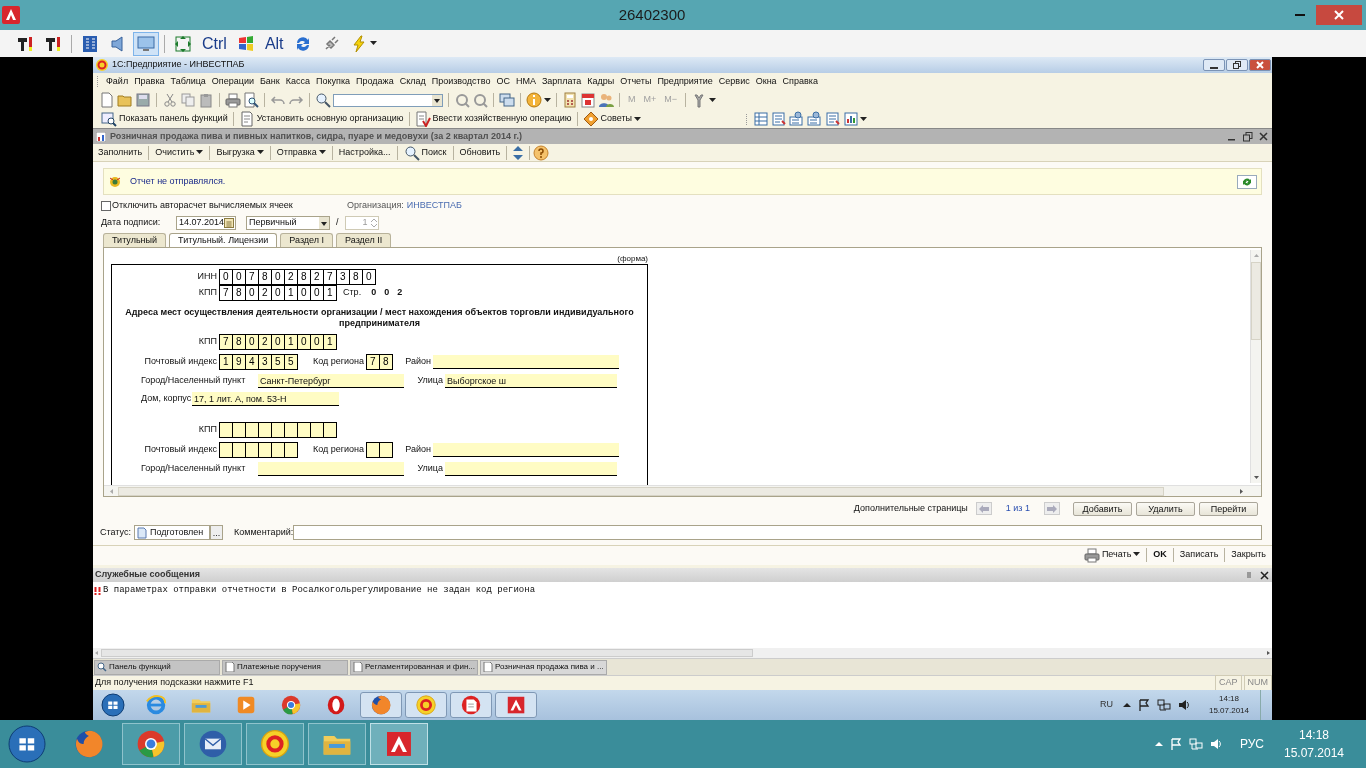  What do you see at coordinates (223, 240) in the screenshot?
I see `tab: Титульный. Лицензии` at bounding box center [223, 240].